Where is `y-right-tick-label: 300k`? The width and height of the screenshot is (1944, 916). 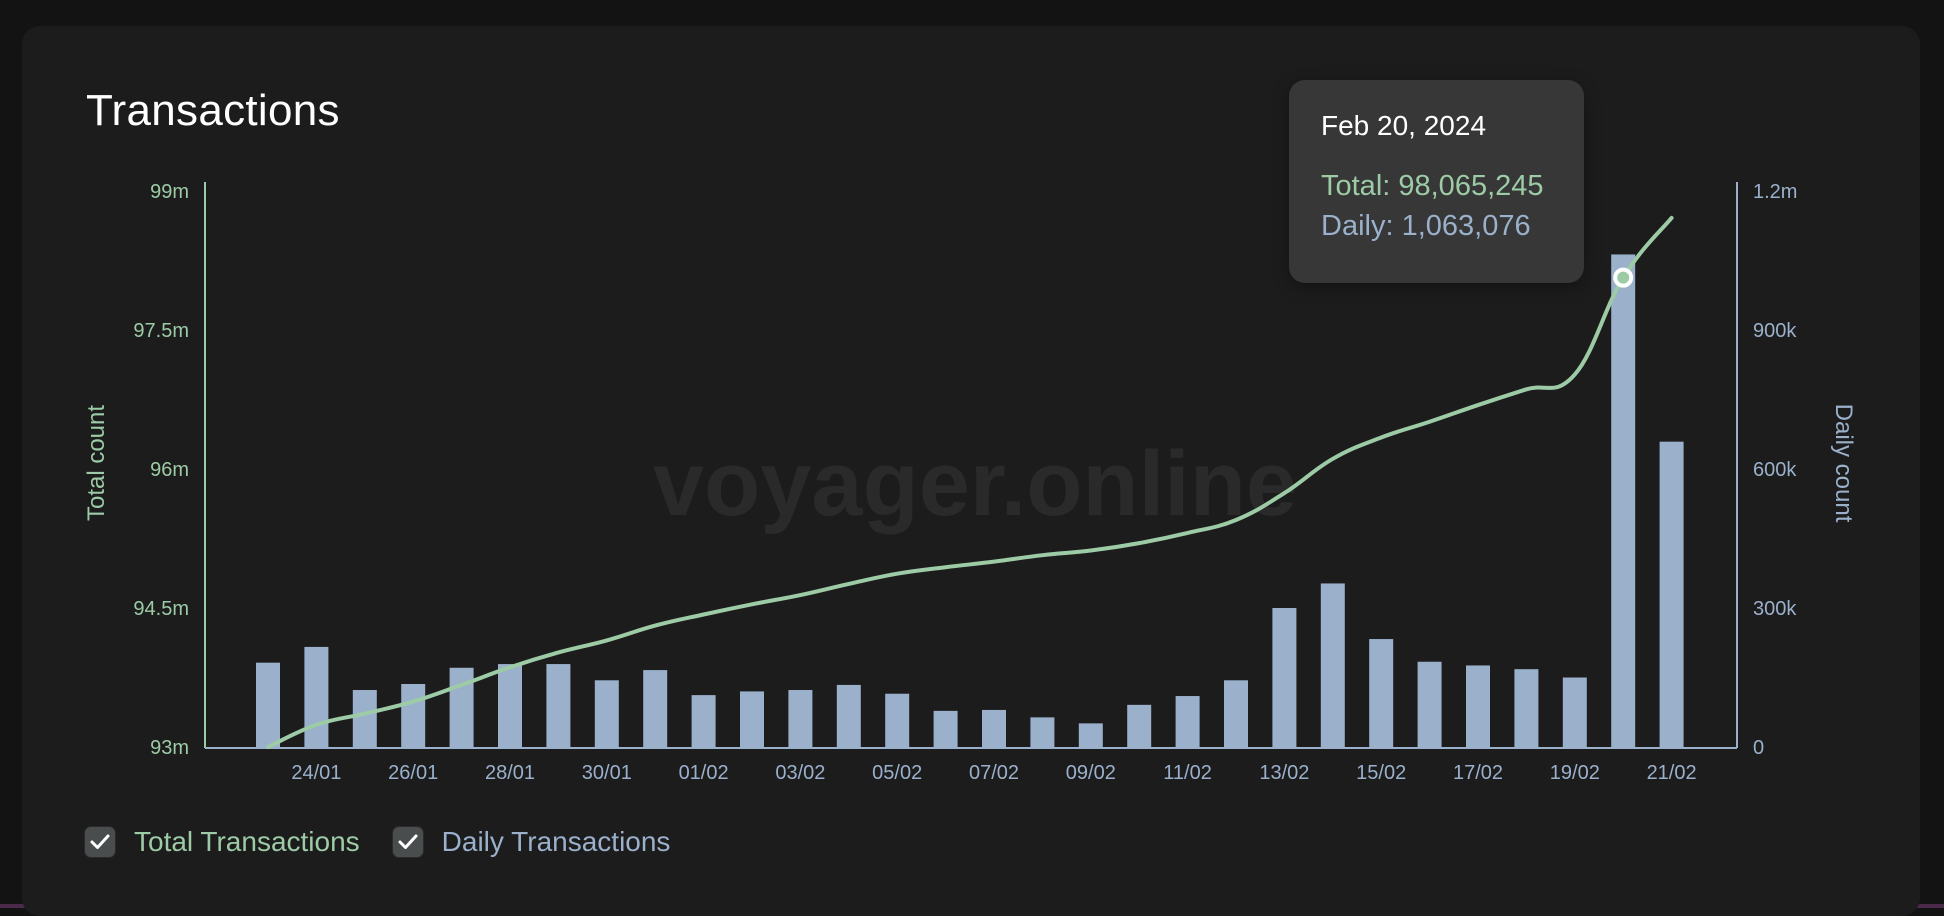
y-right-tick-label: 300k is located at coordinates (1775, 609).